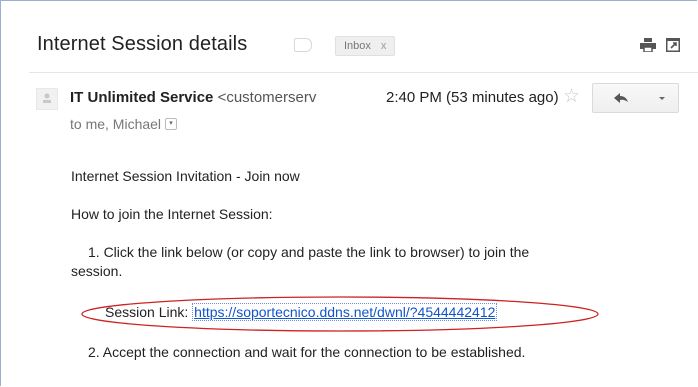 The height and width of the screenshot is (387, 698). I want to click on show-details-icon: ▾, so click(171, 124).